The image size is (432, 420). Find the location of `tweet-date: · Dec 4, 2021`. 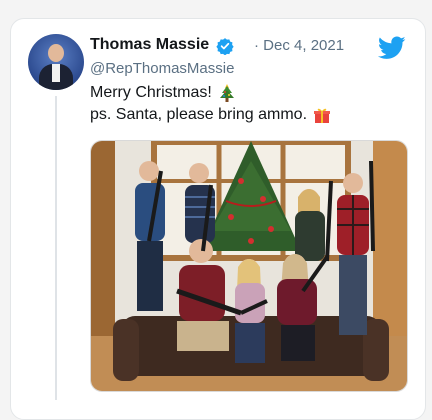

tweet-date: · Dec 4, 2021 is located at coordinates (299, 45).